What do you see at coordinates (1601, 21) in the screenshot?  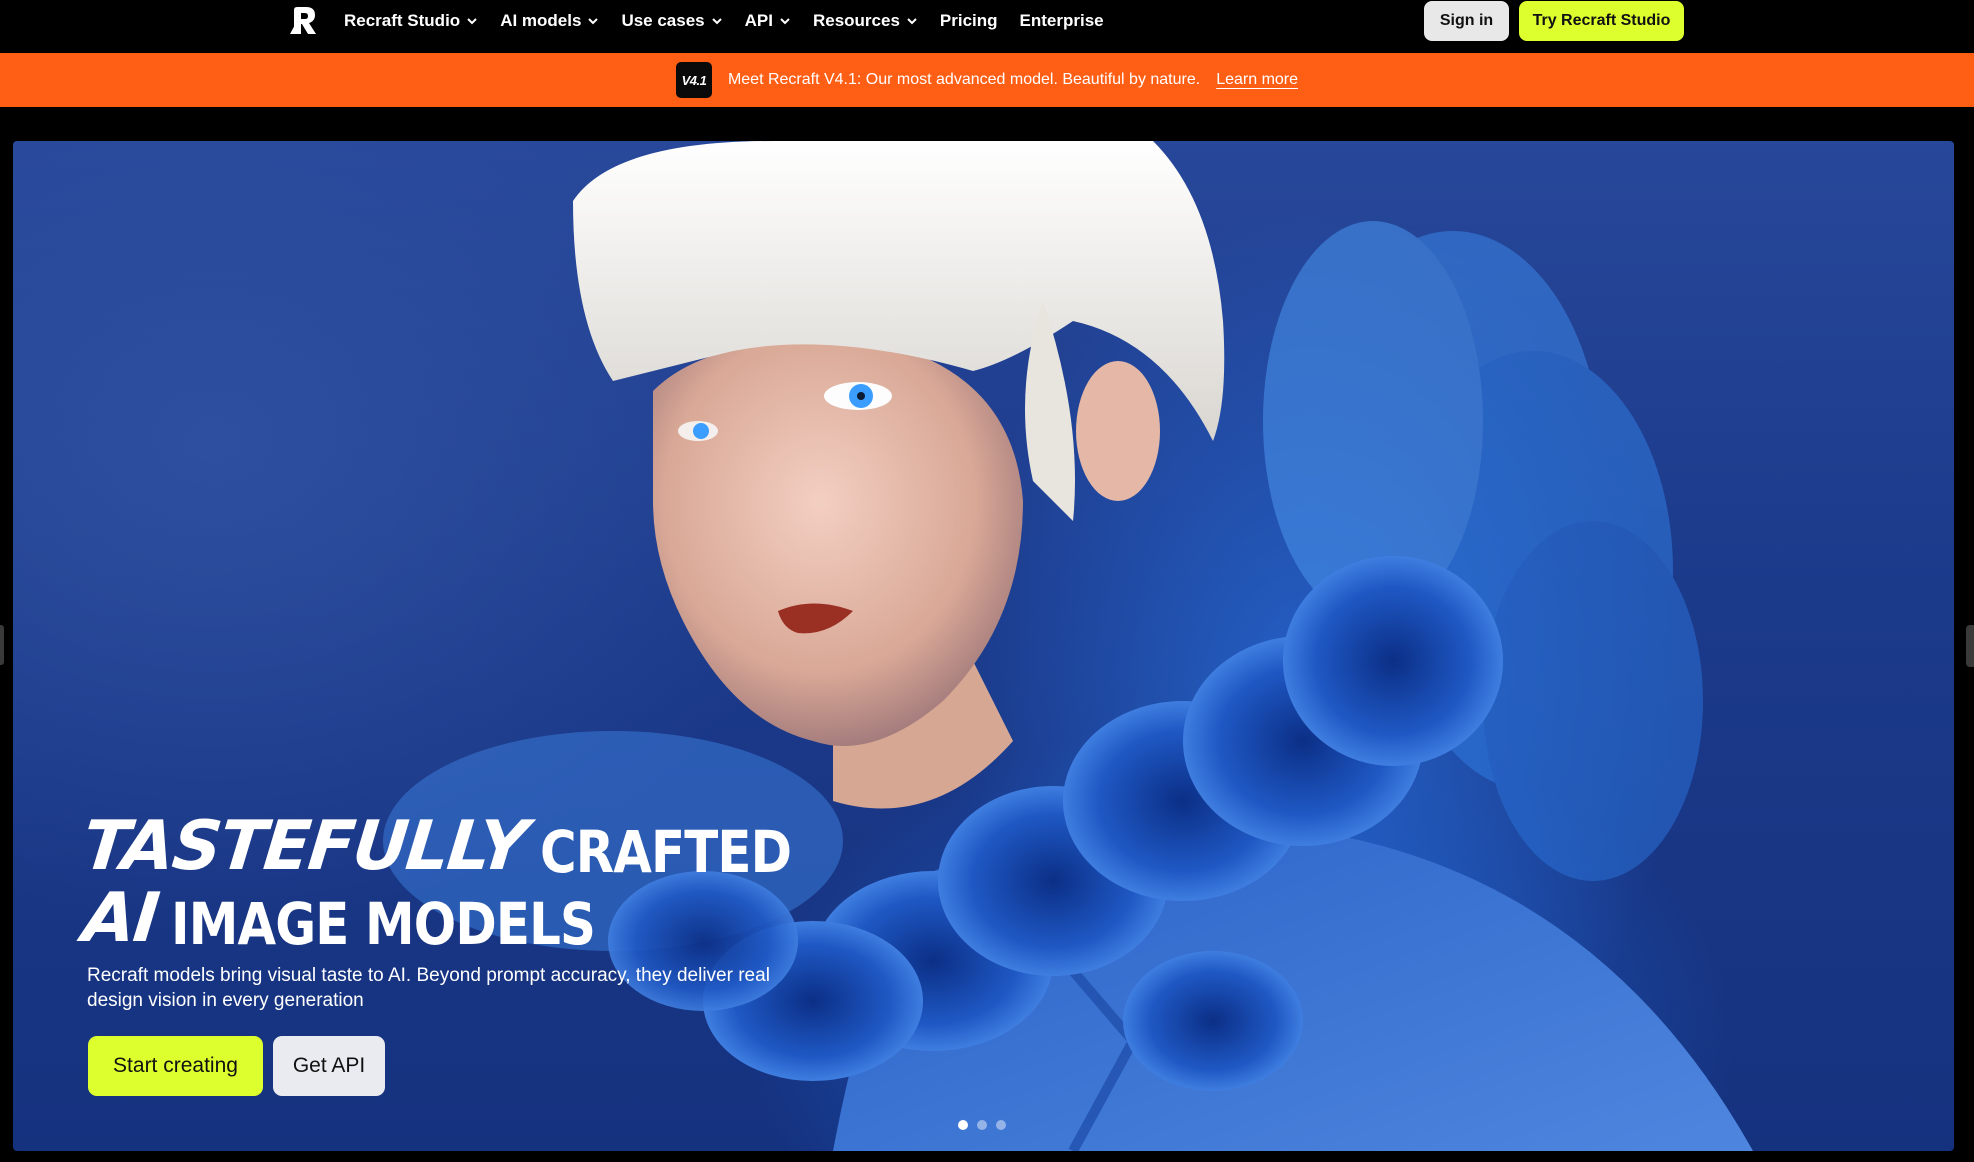 I see `try-recraft-studio-button: Try Recraft Studio` at bounding box center [1601, 21].